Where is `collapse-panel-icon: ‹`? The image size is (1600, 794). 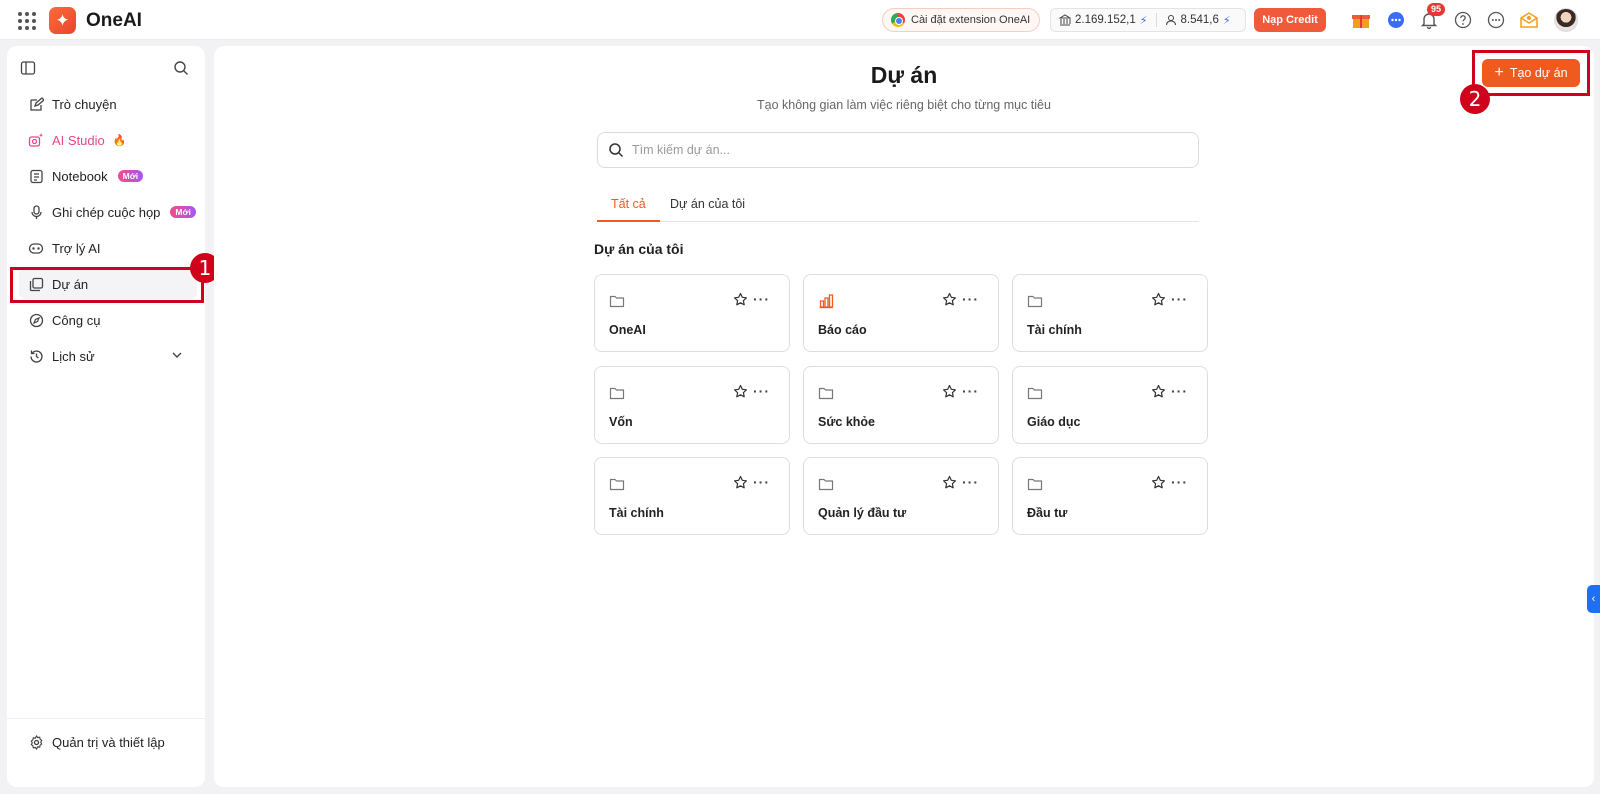 collapse-panel-icon: ‹ is located at coordinates (1593, 599).